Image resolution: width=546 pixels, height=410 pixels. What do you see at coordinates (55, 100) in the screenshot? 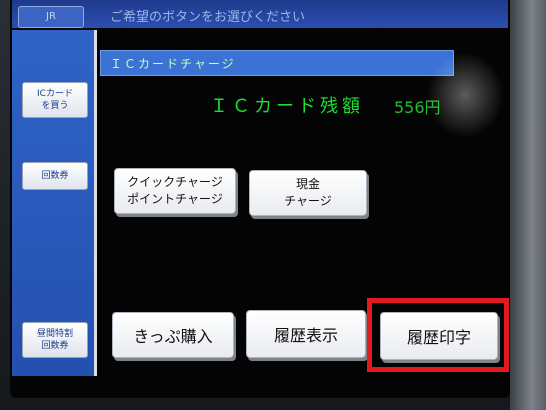
I see `sidebar-item-buy-ic-card: ICカード を買う` at bounding box center [55, 100].